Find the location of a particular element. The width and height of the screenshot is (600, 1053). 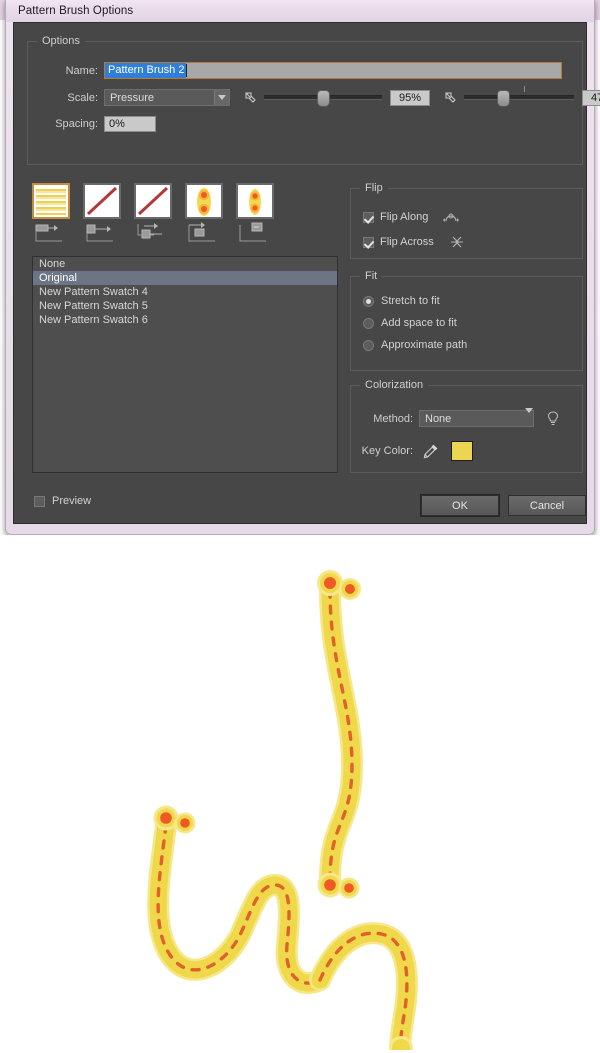

tile-button-outer-corner is located at coordinates (102, 201).